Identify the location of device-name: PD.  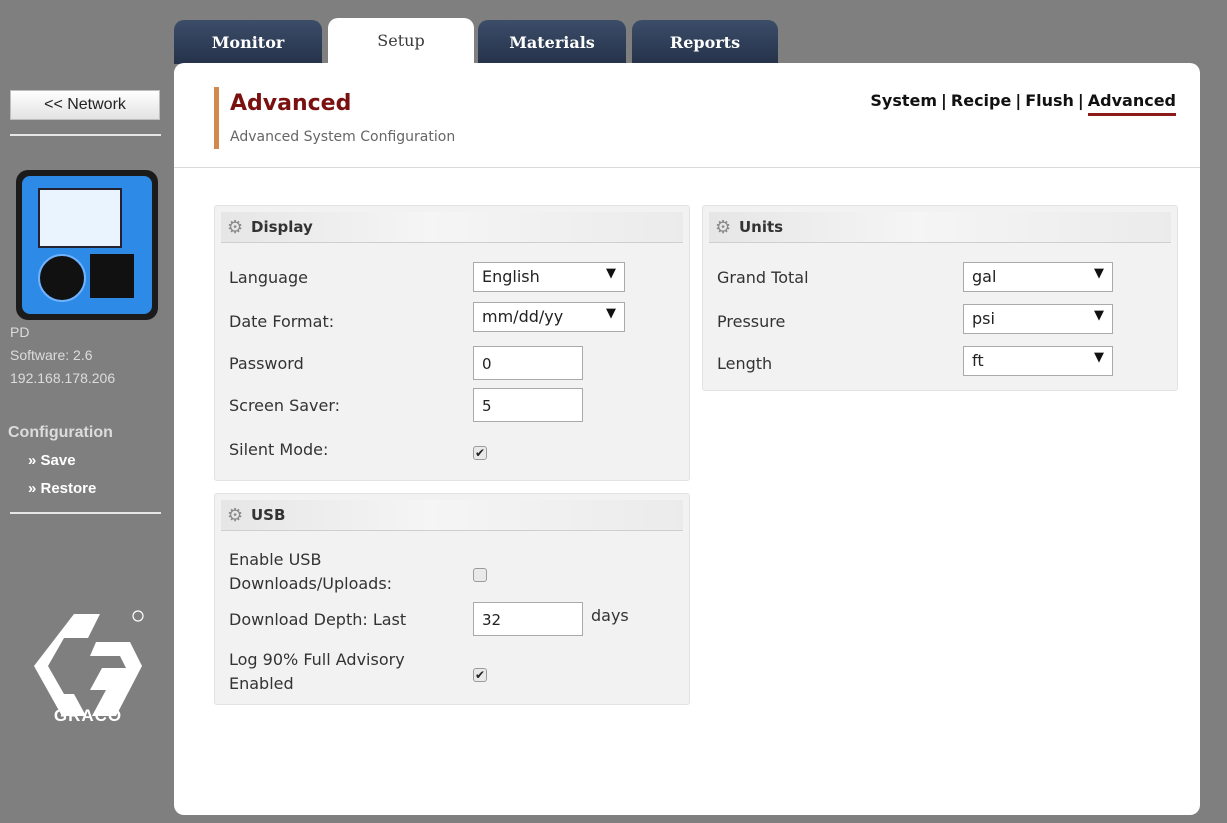
(20, 332).